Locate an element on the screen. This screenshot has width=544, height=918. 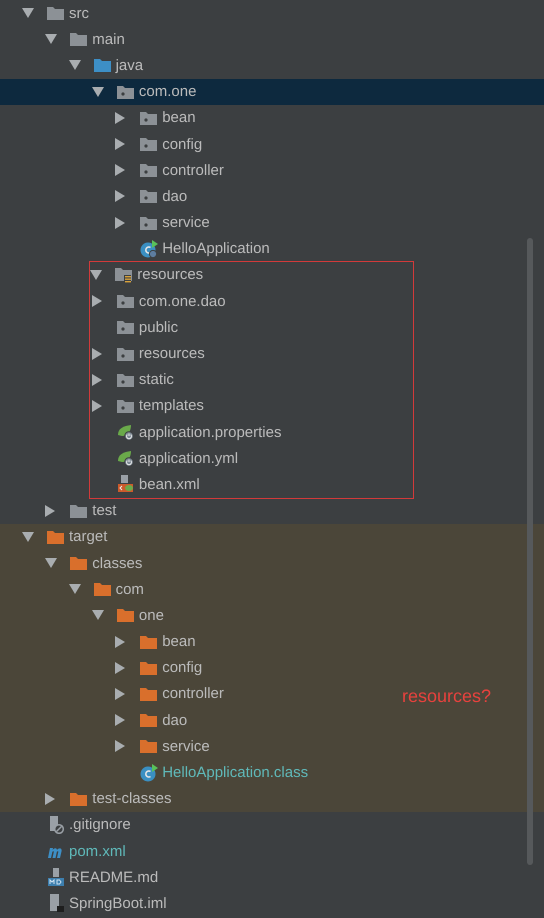
item-label: com.one.dao is located at coordinates (182, 301).